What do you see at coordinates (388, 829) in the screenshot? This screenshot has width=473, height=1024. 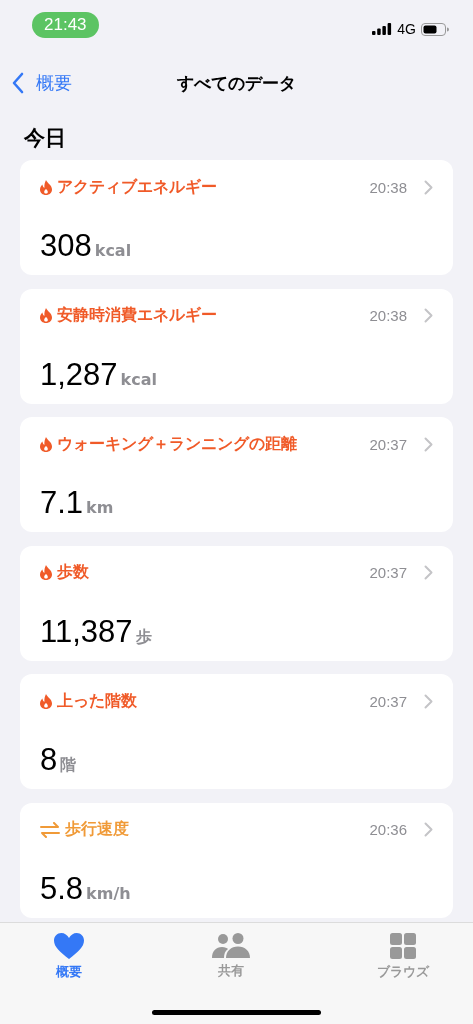 I see `card-time: 20:36` at bounding box center [388, 829].